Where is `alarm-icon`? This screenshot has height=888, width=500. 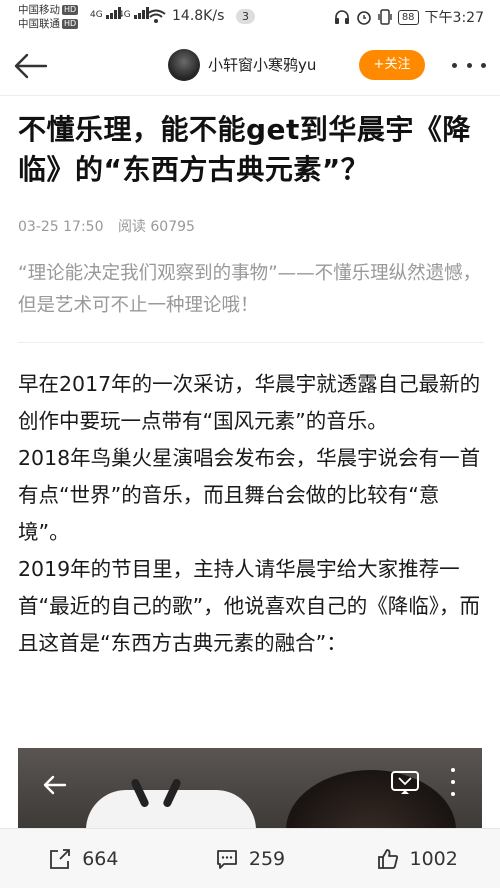
alarm-icon is located at coordinates (364, 18).